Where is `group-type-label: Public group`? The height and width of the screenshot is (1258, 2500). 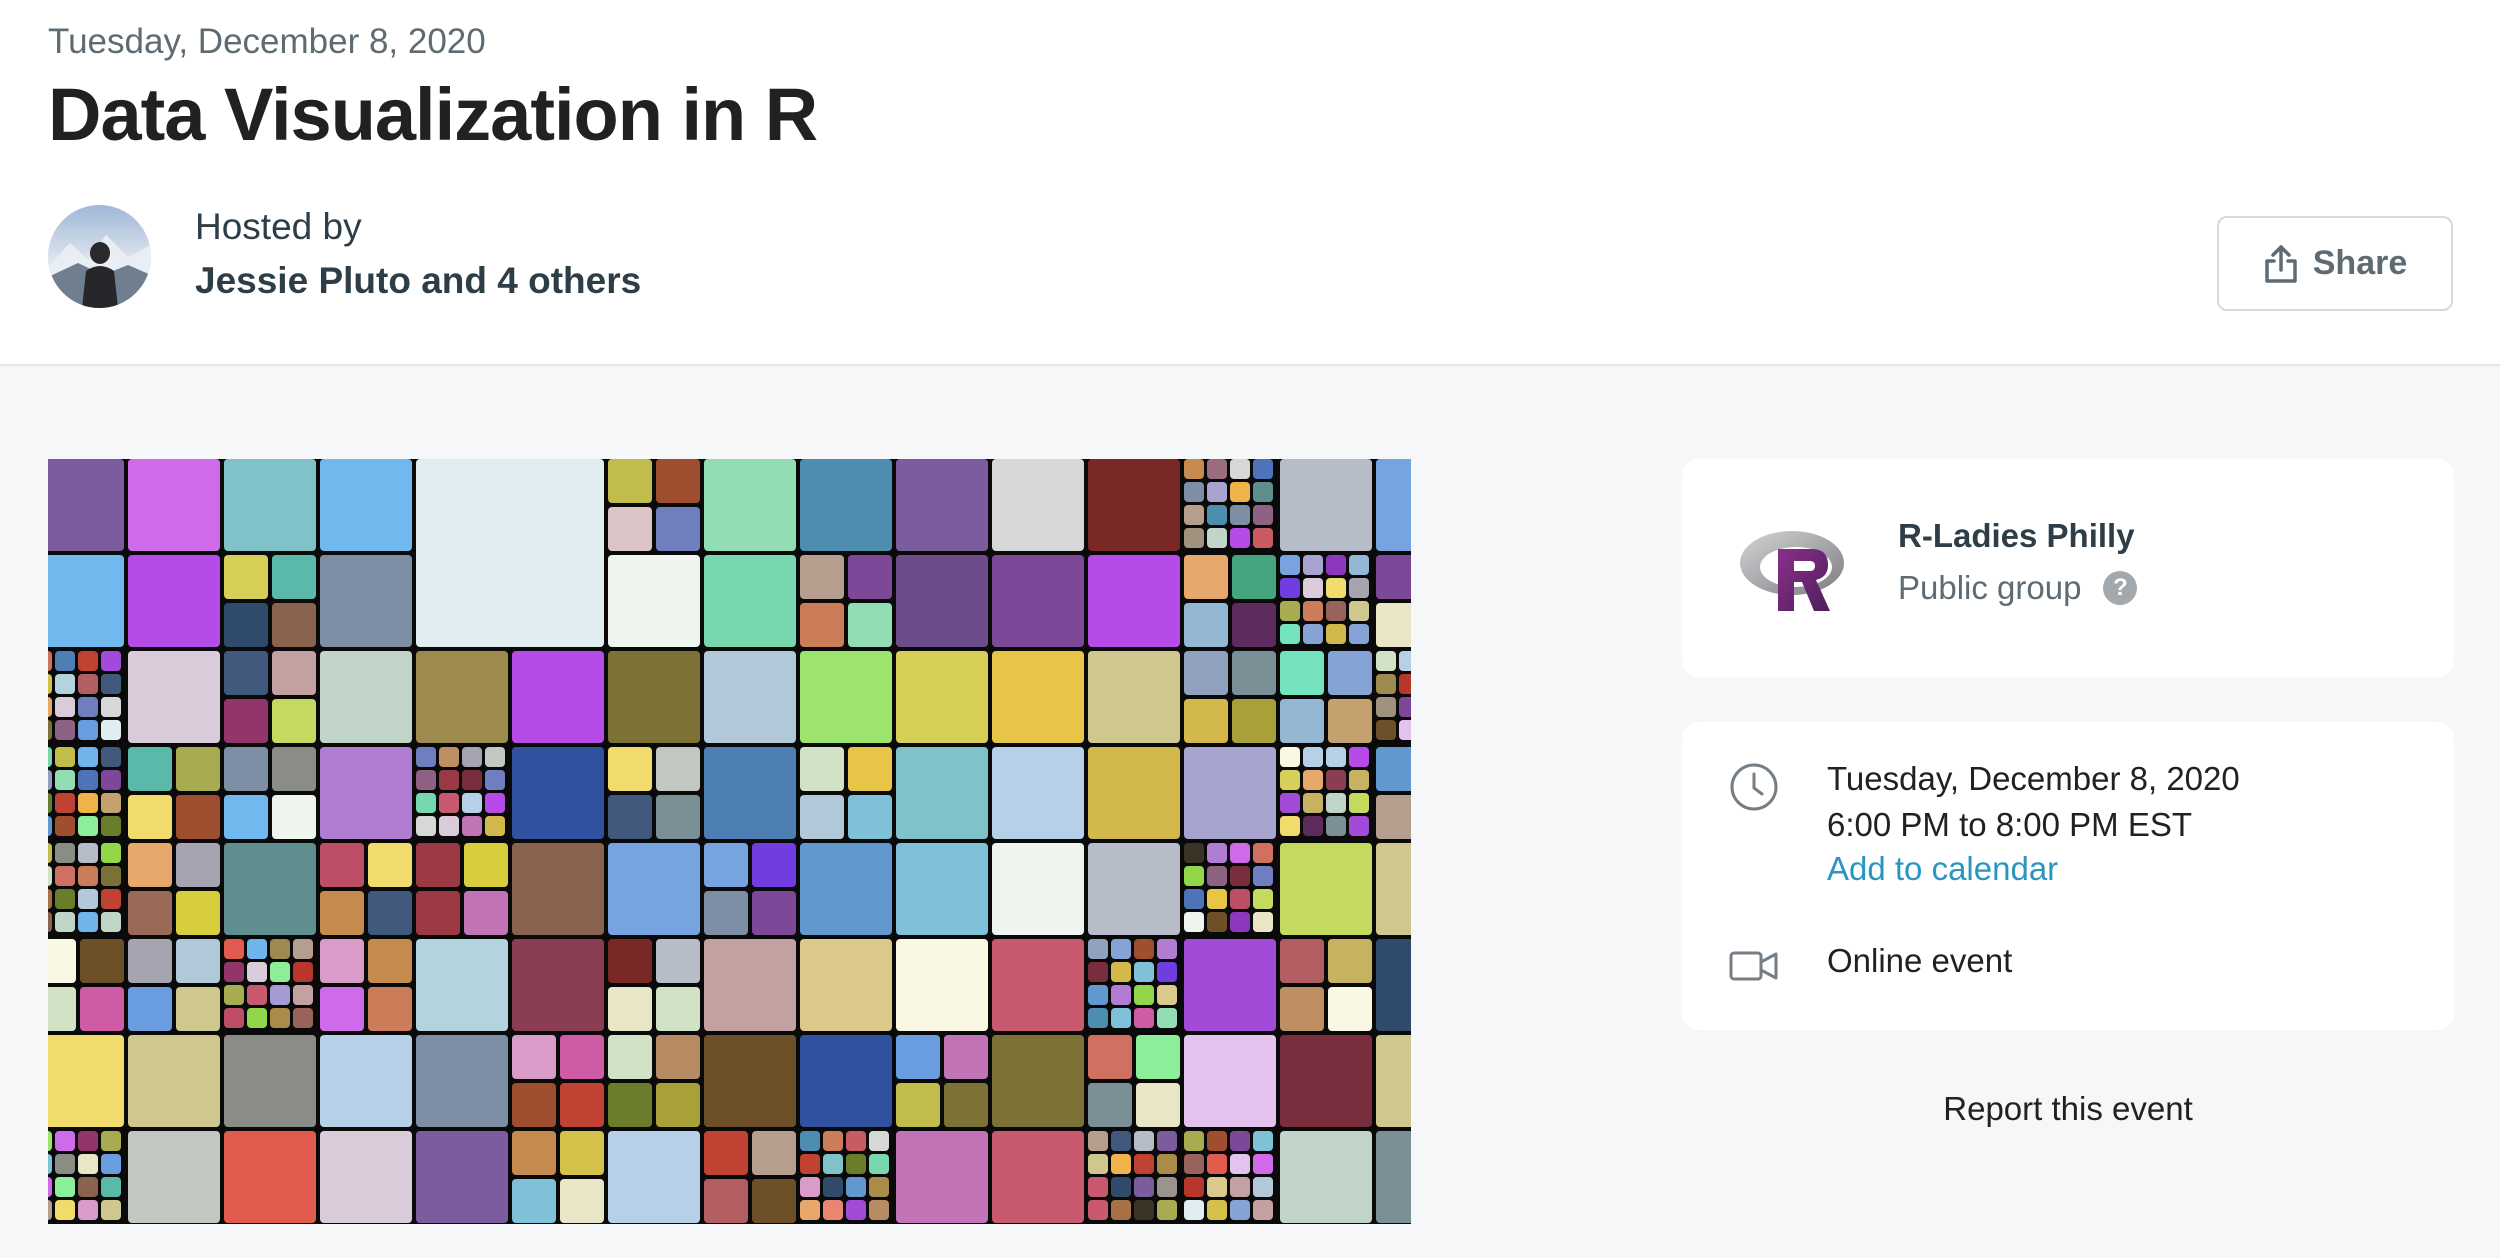 group-type-label: Public group is located at coordinates (1990, 587).